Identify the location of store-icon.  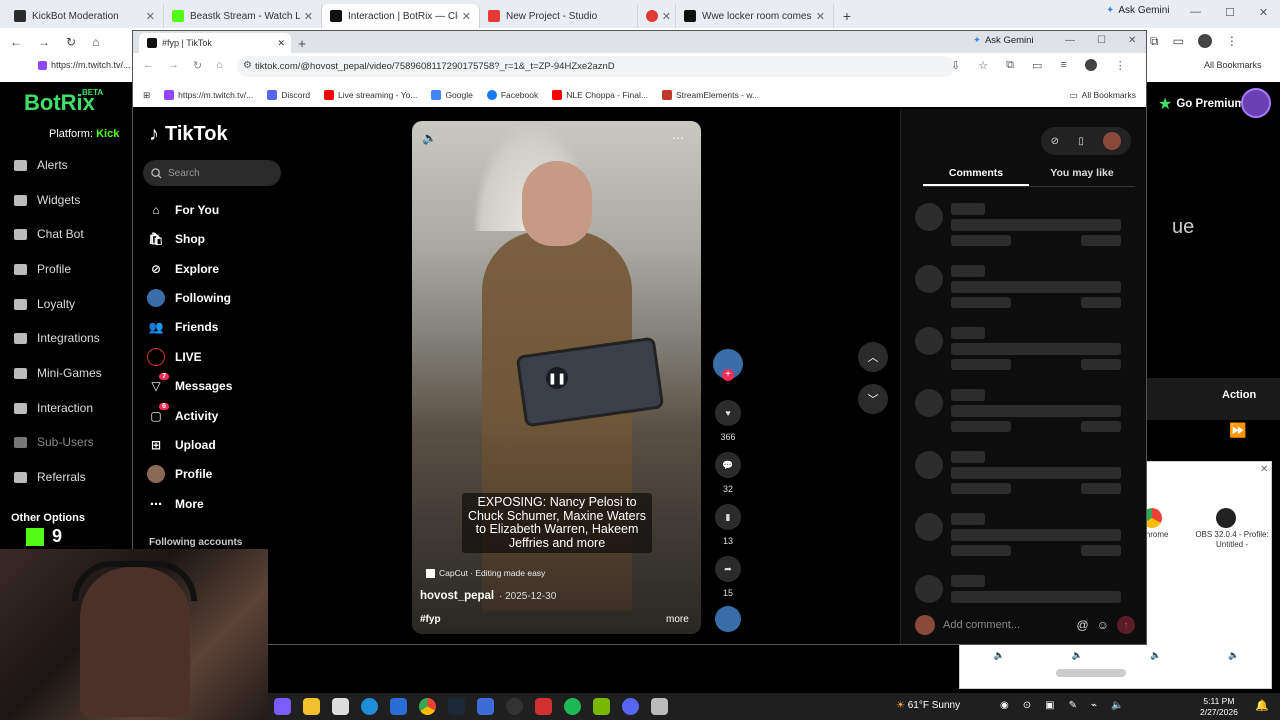
(340, 706).